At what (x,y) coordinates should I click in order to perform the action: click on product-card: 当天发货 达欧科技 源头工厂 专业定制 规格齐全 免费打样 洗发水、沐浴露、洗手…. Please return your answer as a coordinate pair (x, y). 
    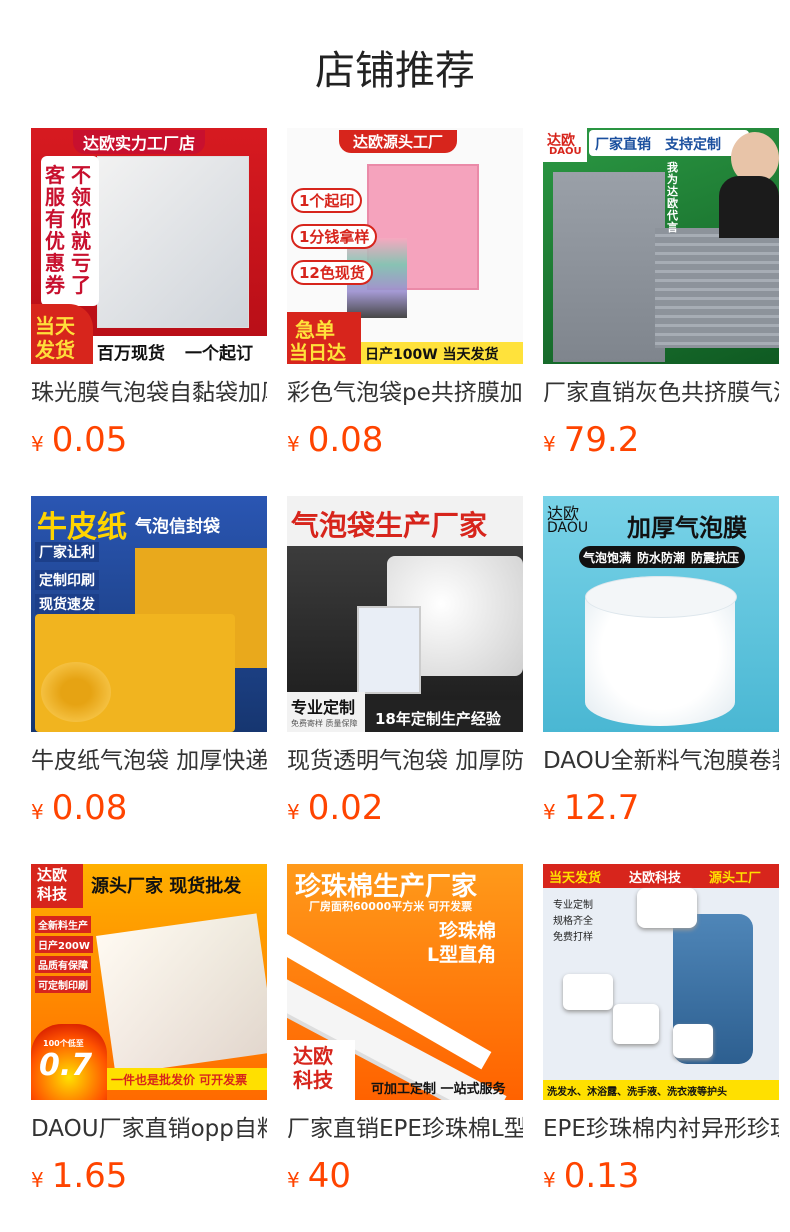
    Looking at the image, I should click on (661, 1033).